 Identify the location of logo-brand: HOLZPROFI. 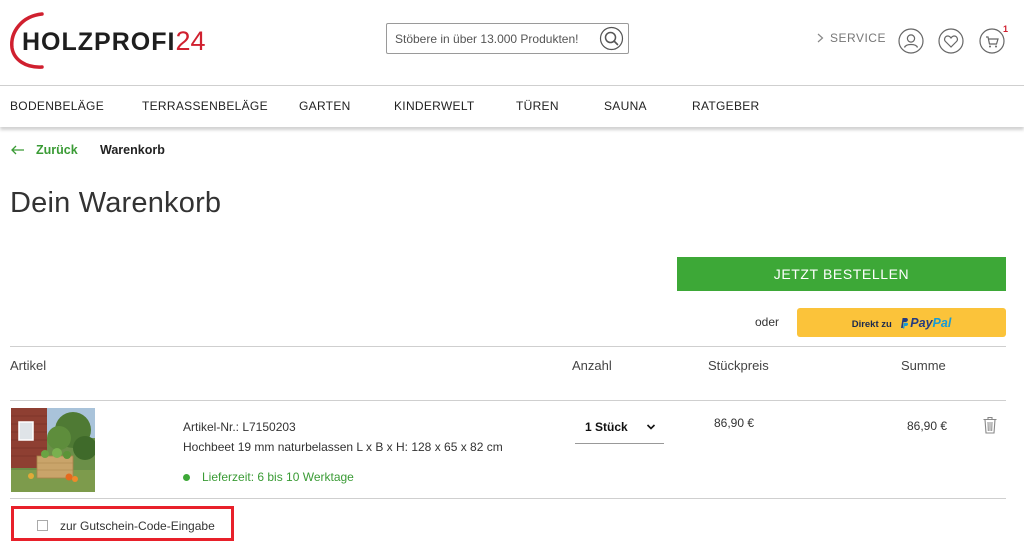
(99, 42).